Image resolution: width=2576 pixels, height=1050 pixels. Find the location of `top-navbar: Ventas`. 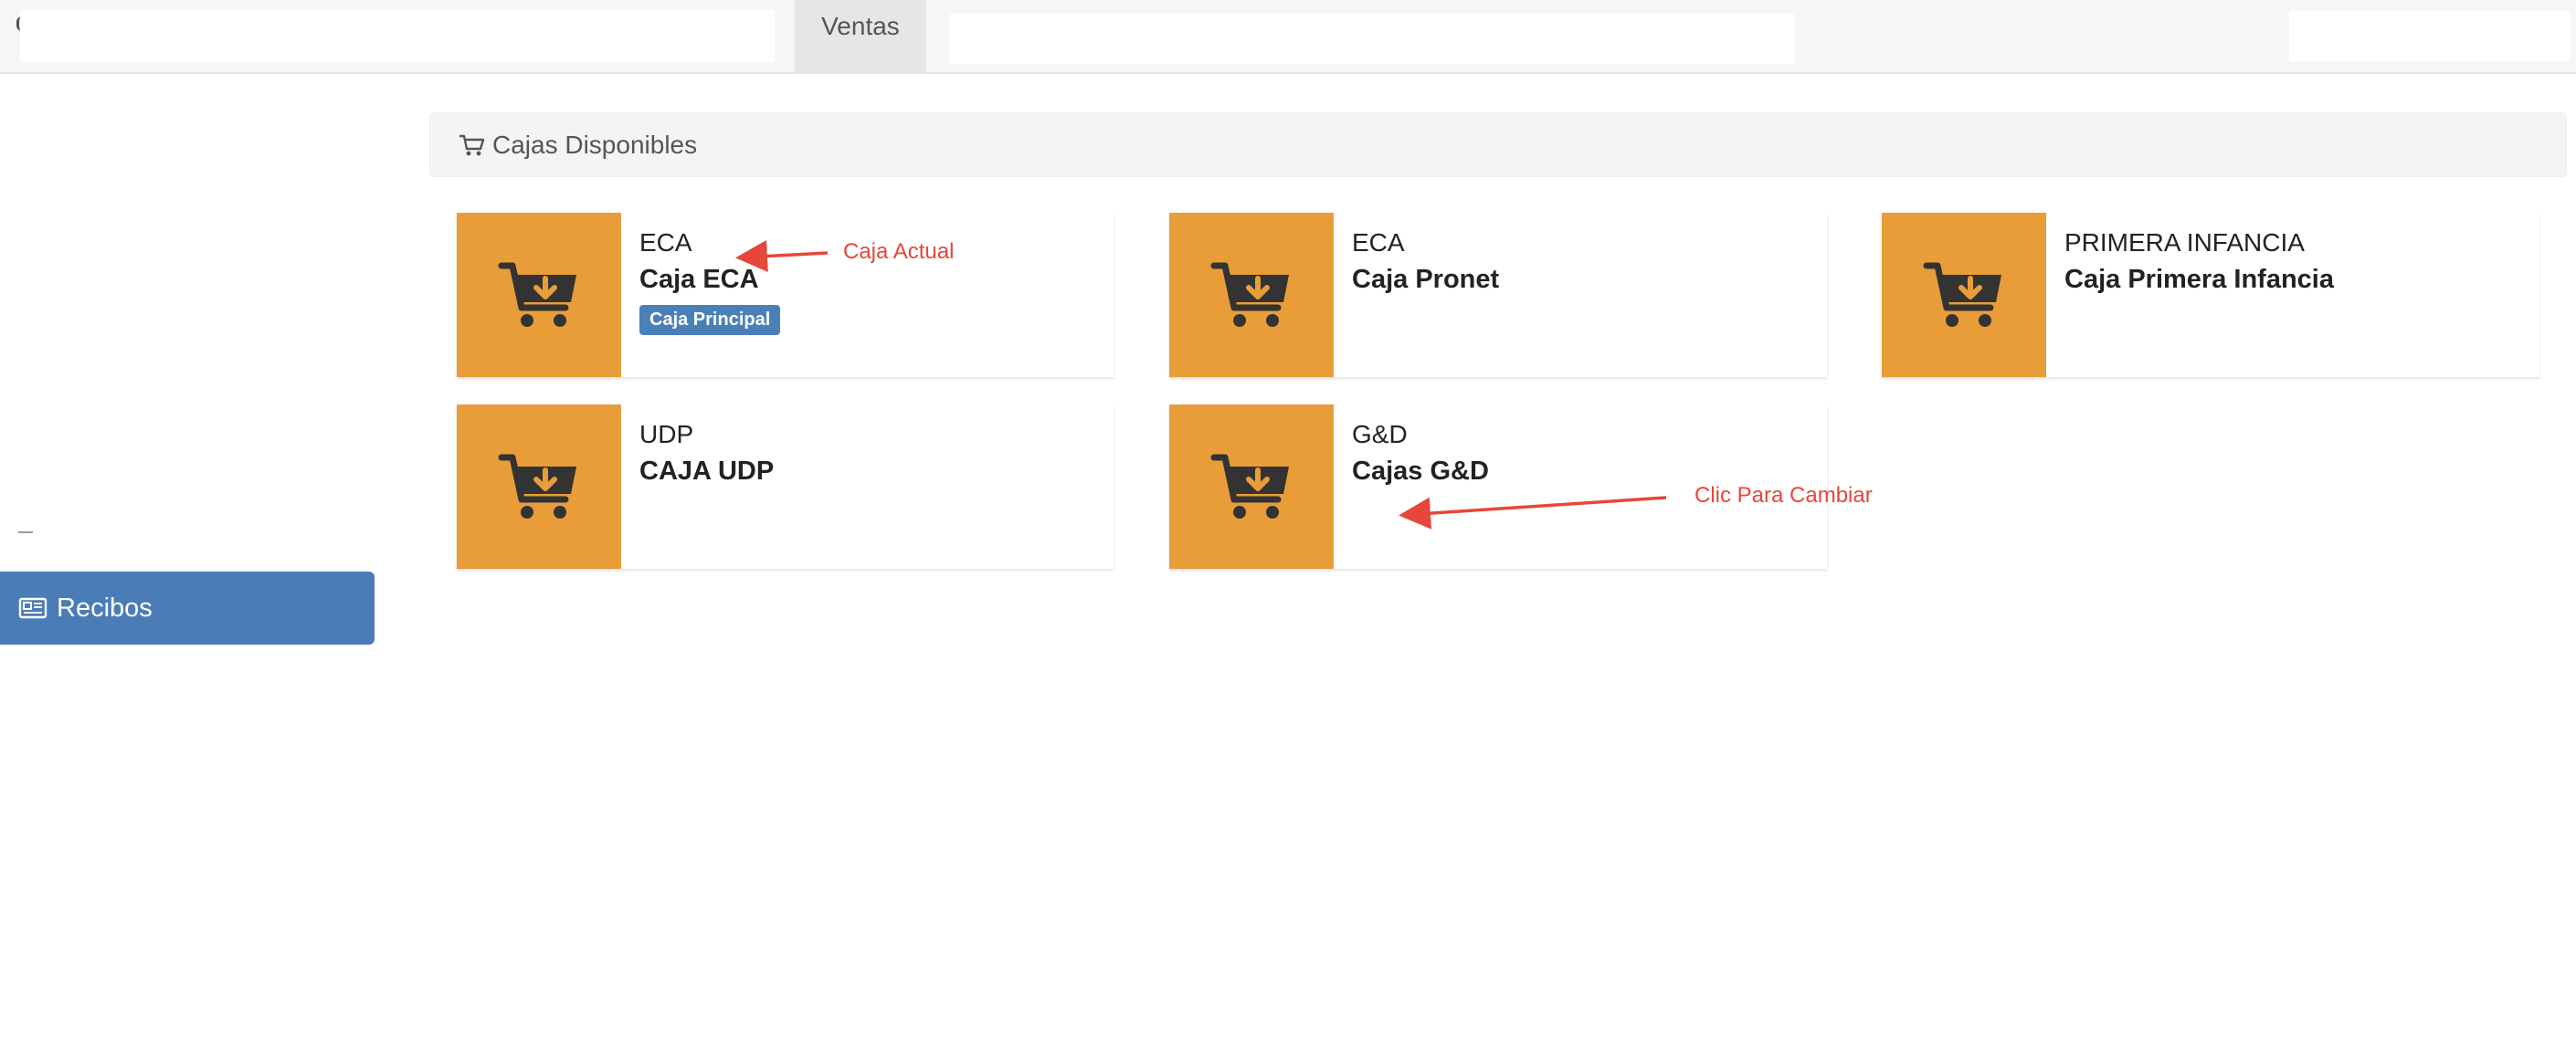

top-navbar: Ventas is located at coordinates (1288, 37).